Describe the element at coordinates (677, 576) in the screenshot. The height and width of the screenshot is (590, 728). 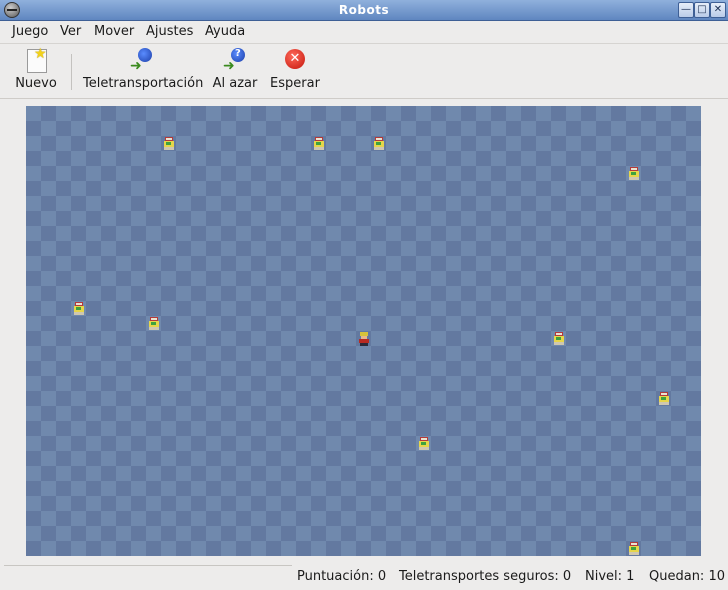
I see `remaining-label: Quedan:` at that location.